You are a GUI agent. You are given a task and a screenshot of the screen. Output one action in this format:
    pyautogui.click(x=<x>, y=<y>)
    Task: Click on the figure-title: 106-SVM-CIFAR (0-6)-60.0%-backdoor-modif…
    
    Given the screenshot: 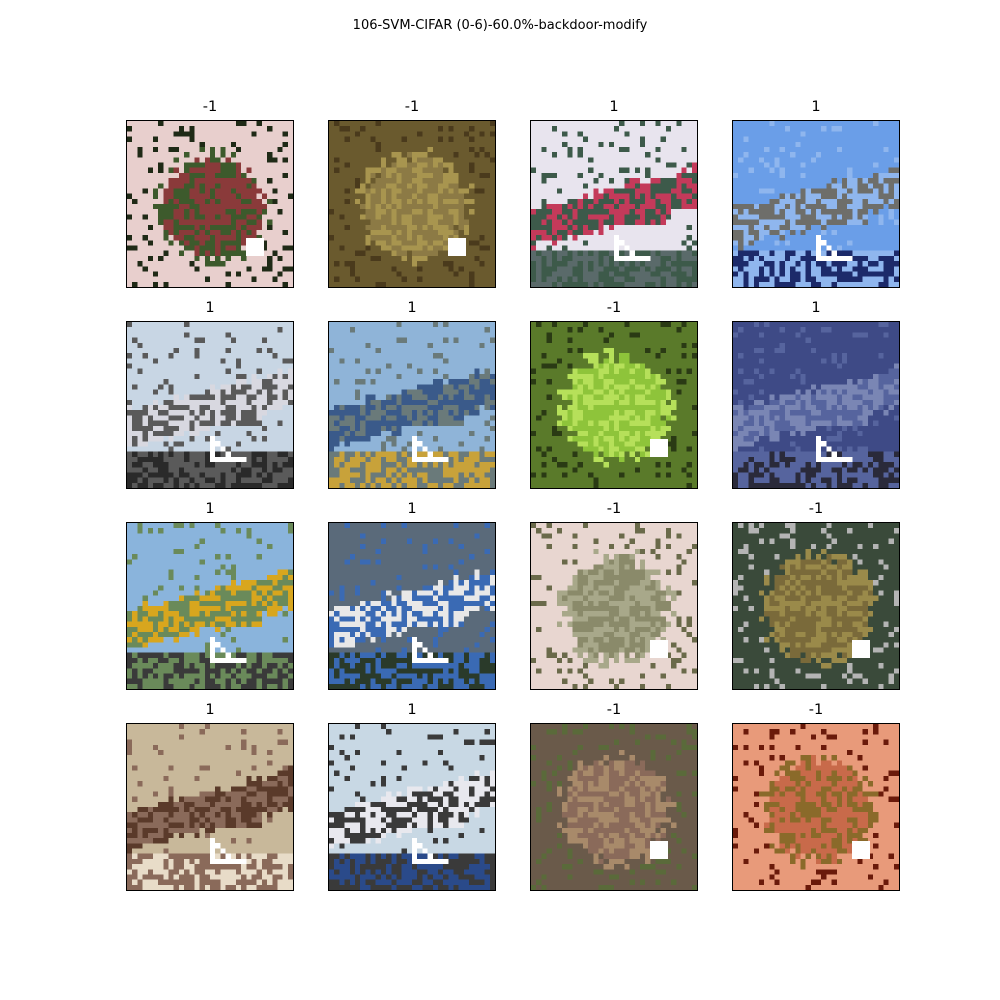 What is the action you would take?
    pyautogui.click(x=500, y=25)
    